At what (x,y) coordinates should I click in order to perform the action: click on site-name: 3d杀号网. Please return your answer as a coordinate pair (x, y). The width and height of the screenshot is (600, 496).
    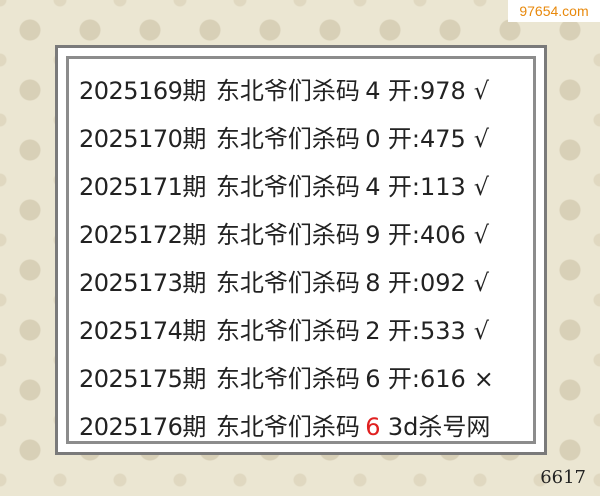
    Looking at the image, I should click on (439, 427).